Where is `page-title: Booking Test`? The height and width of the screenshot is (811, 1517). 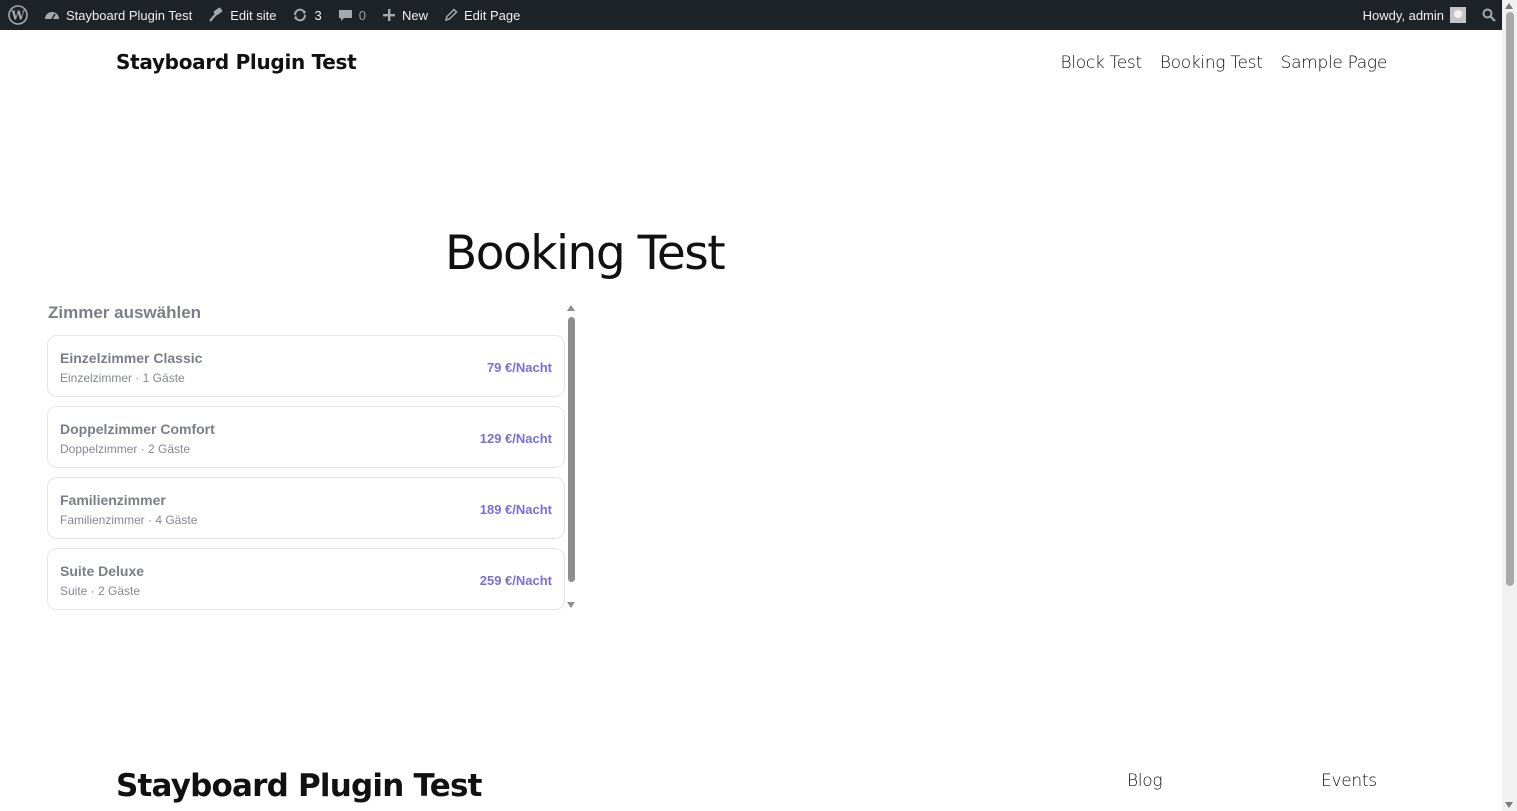 page-title: Booking Test is located at coordinates (585, 253).